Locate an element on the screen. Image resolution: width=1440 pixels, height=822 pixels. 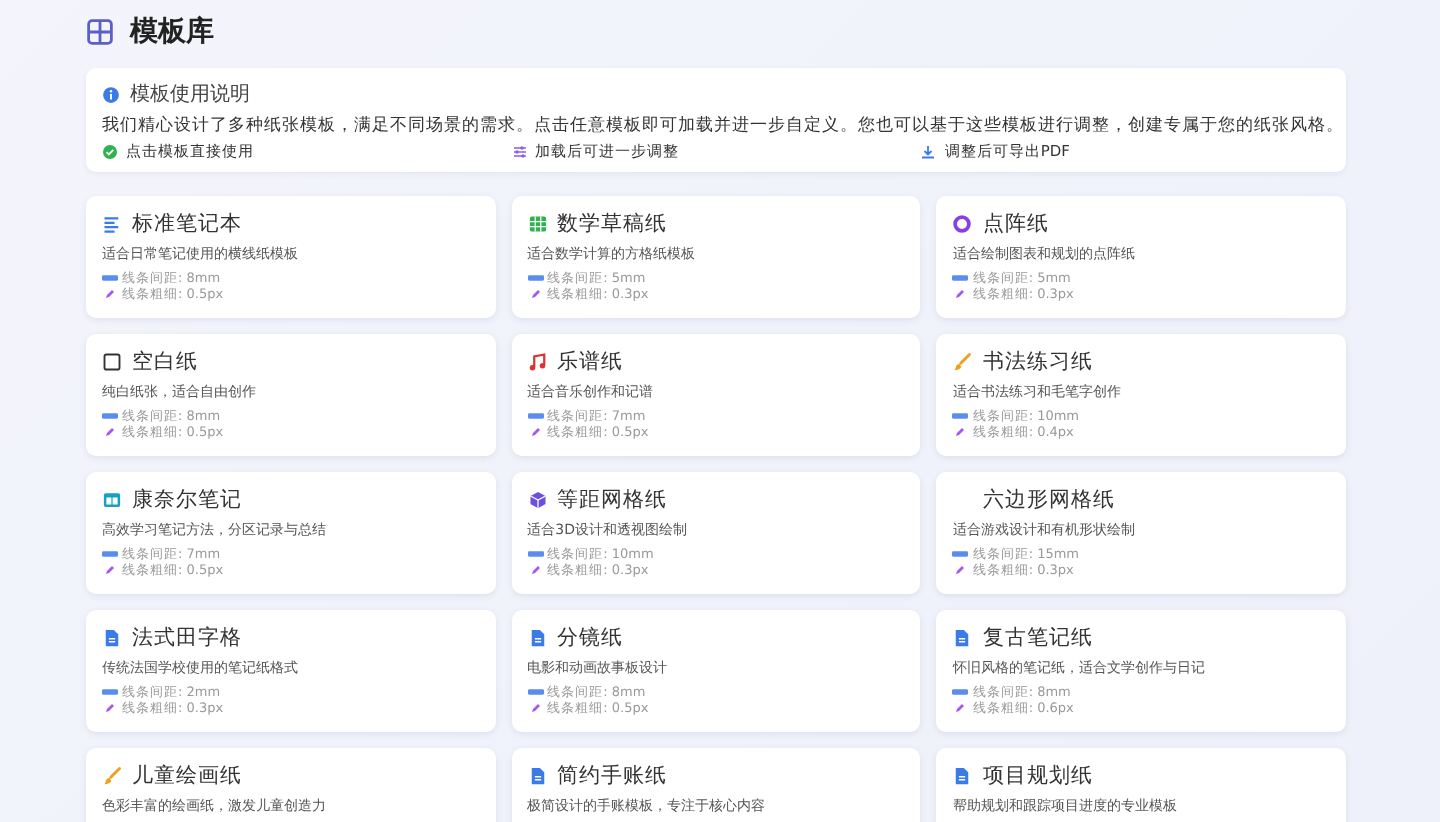
template-name: 六边形网格纸 is located at coordinates (1048, 500).